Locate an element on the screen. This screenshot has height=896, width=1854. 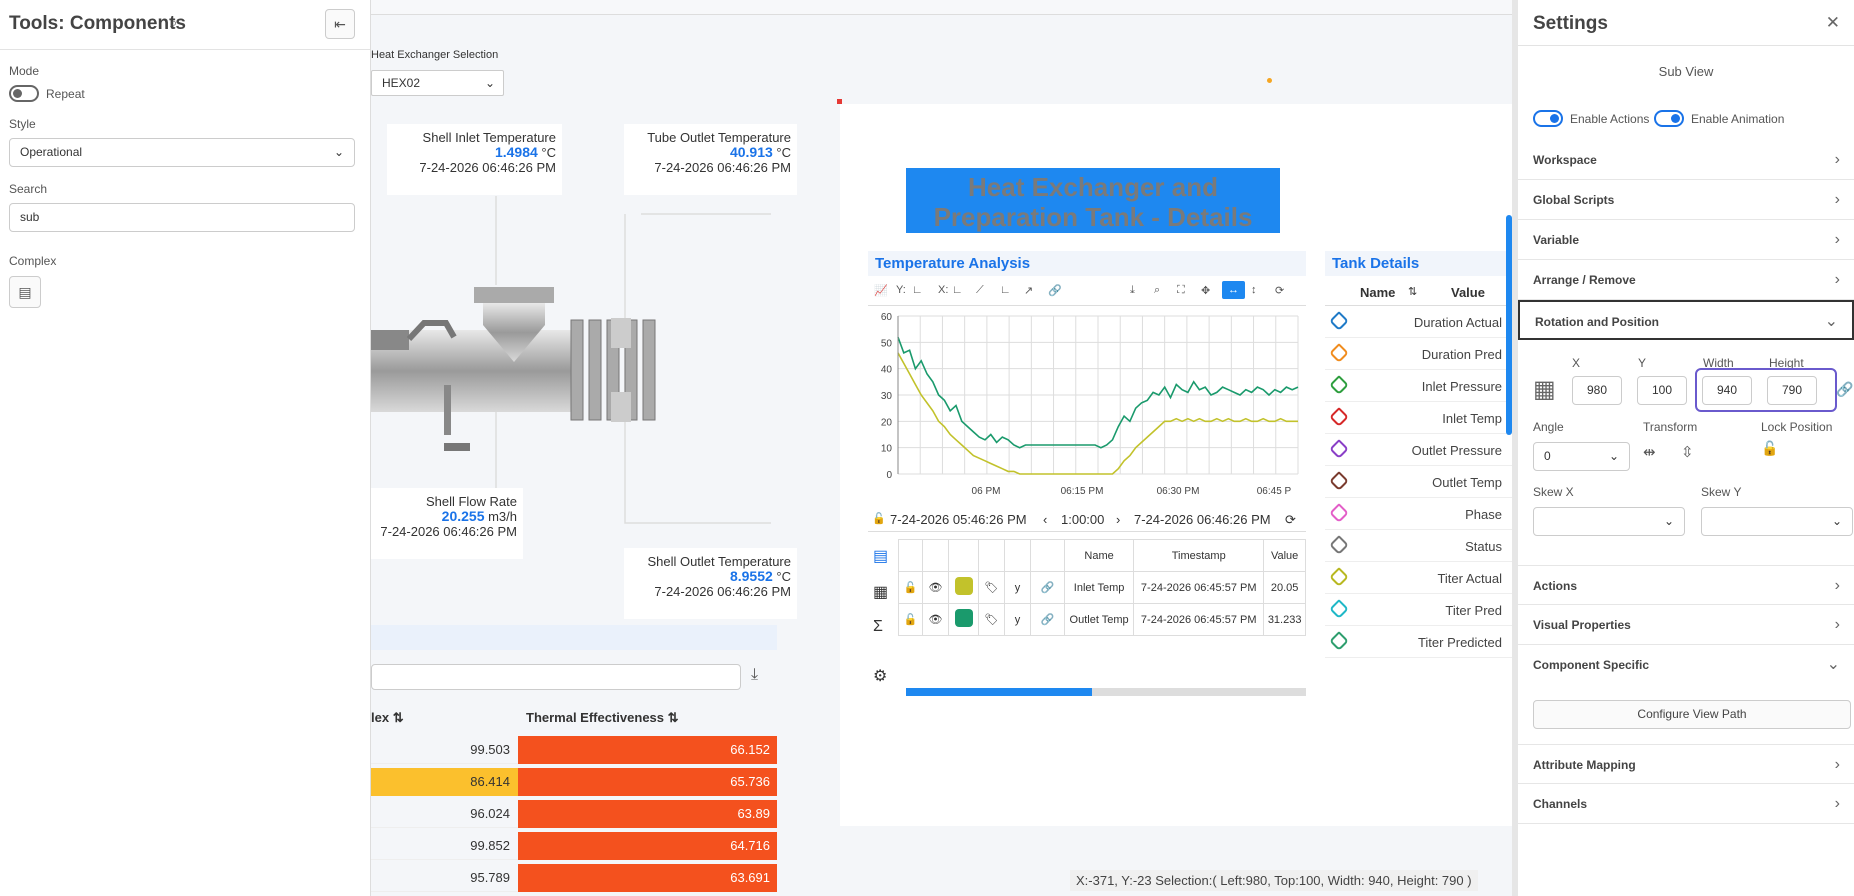
enable-actions-toggle is located at coordinates (1548, 118).